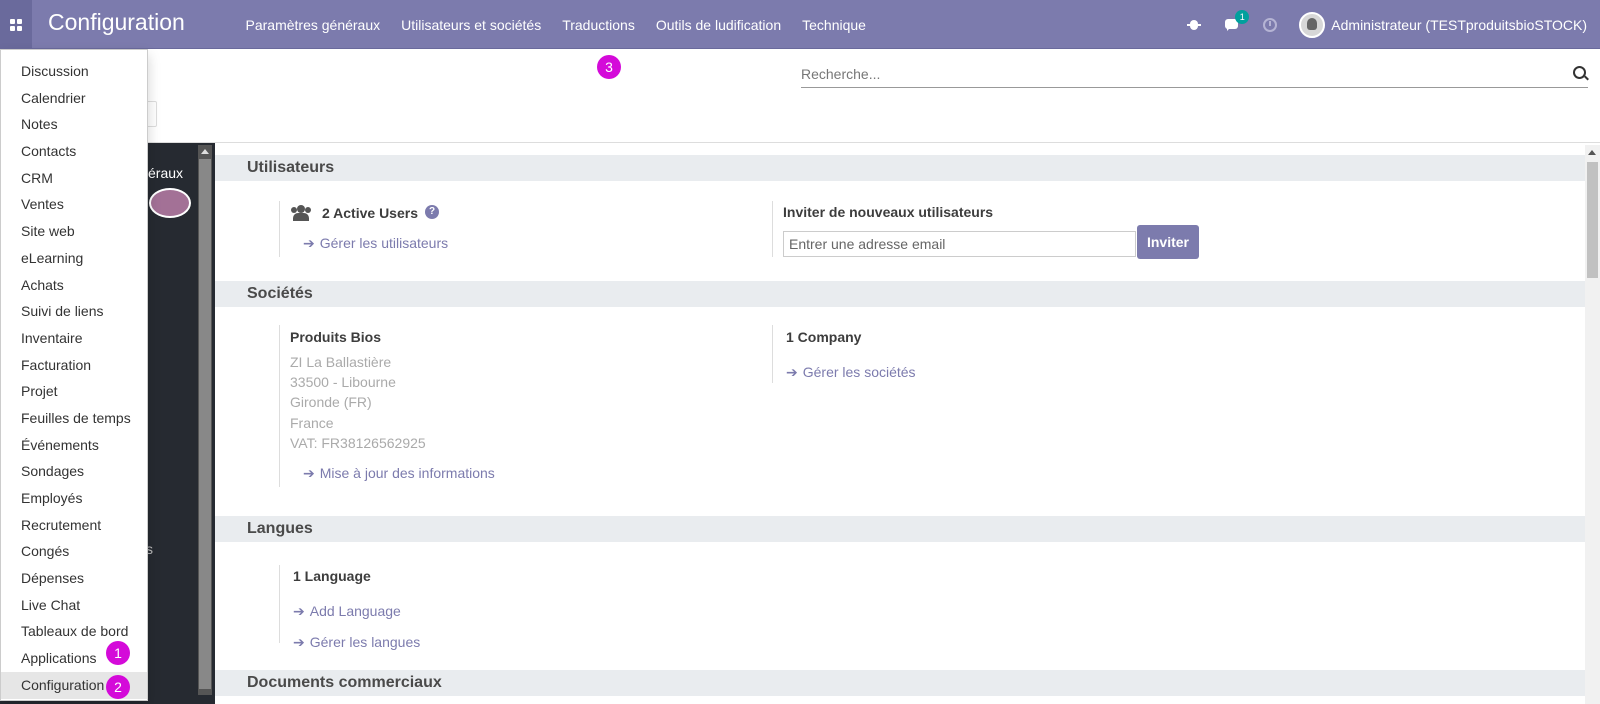  Describe the element at coordinates (74, 445) in the screenshot. I see `app-item-events: Événements` at that location.